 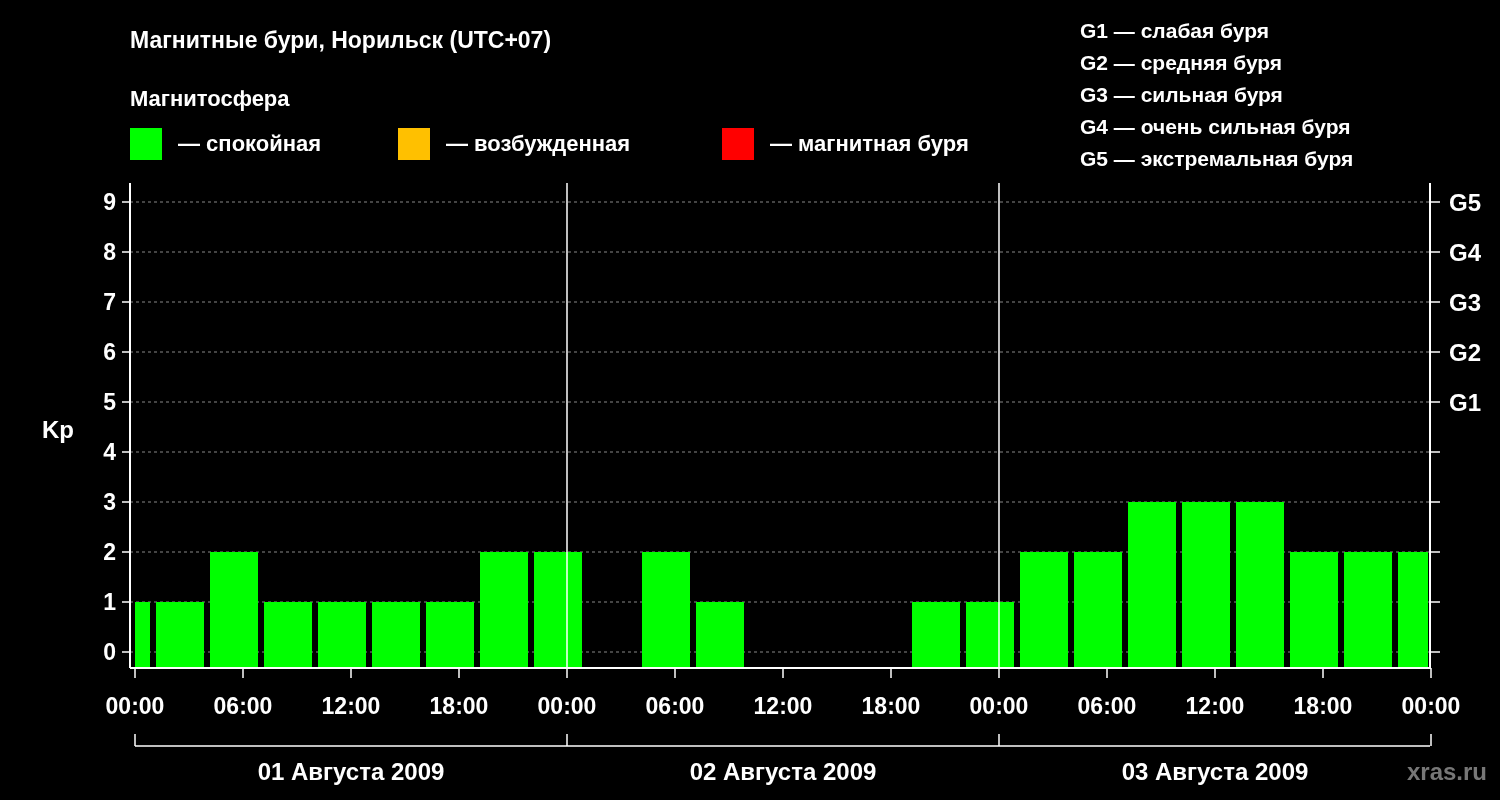 I want to click on chart-title: Магнитные бури, Норильск (UTC+07), so click(x=341, y=40).